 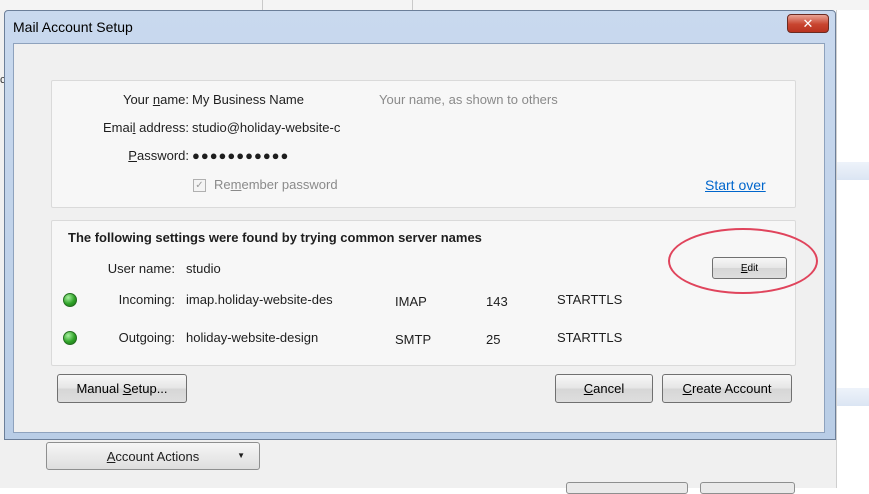 What do you see at coordinates (155, 99) in the screenshot?
I see `your-name-label: Your name:` at bounding box center [155, 99].